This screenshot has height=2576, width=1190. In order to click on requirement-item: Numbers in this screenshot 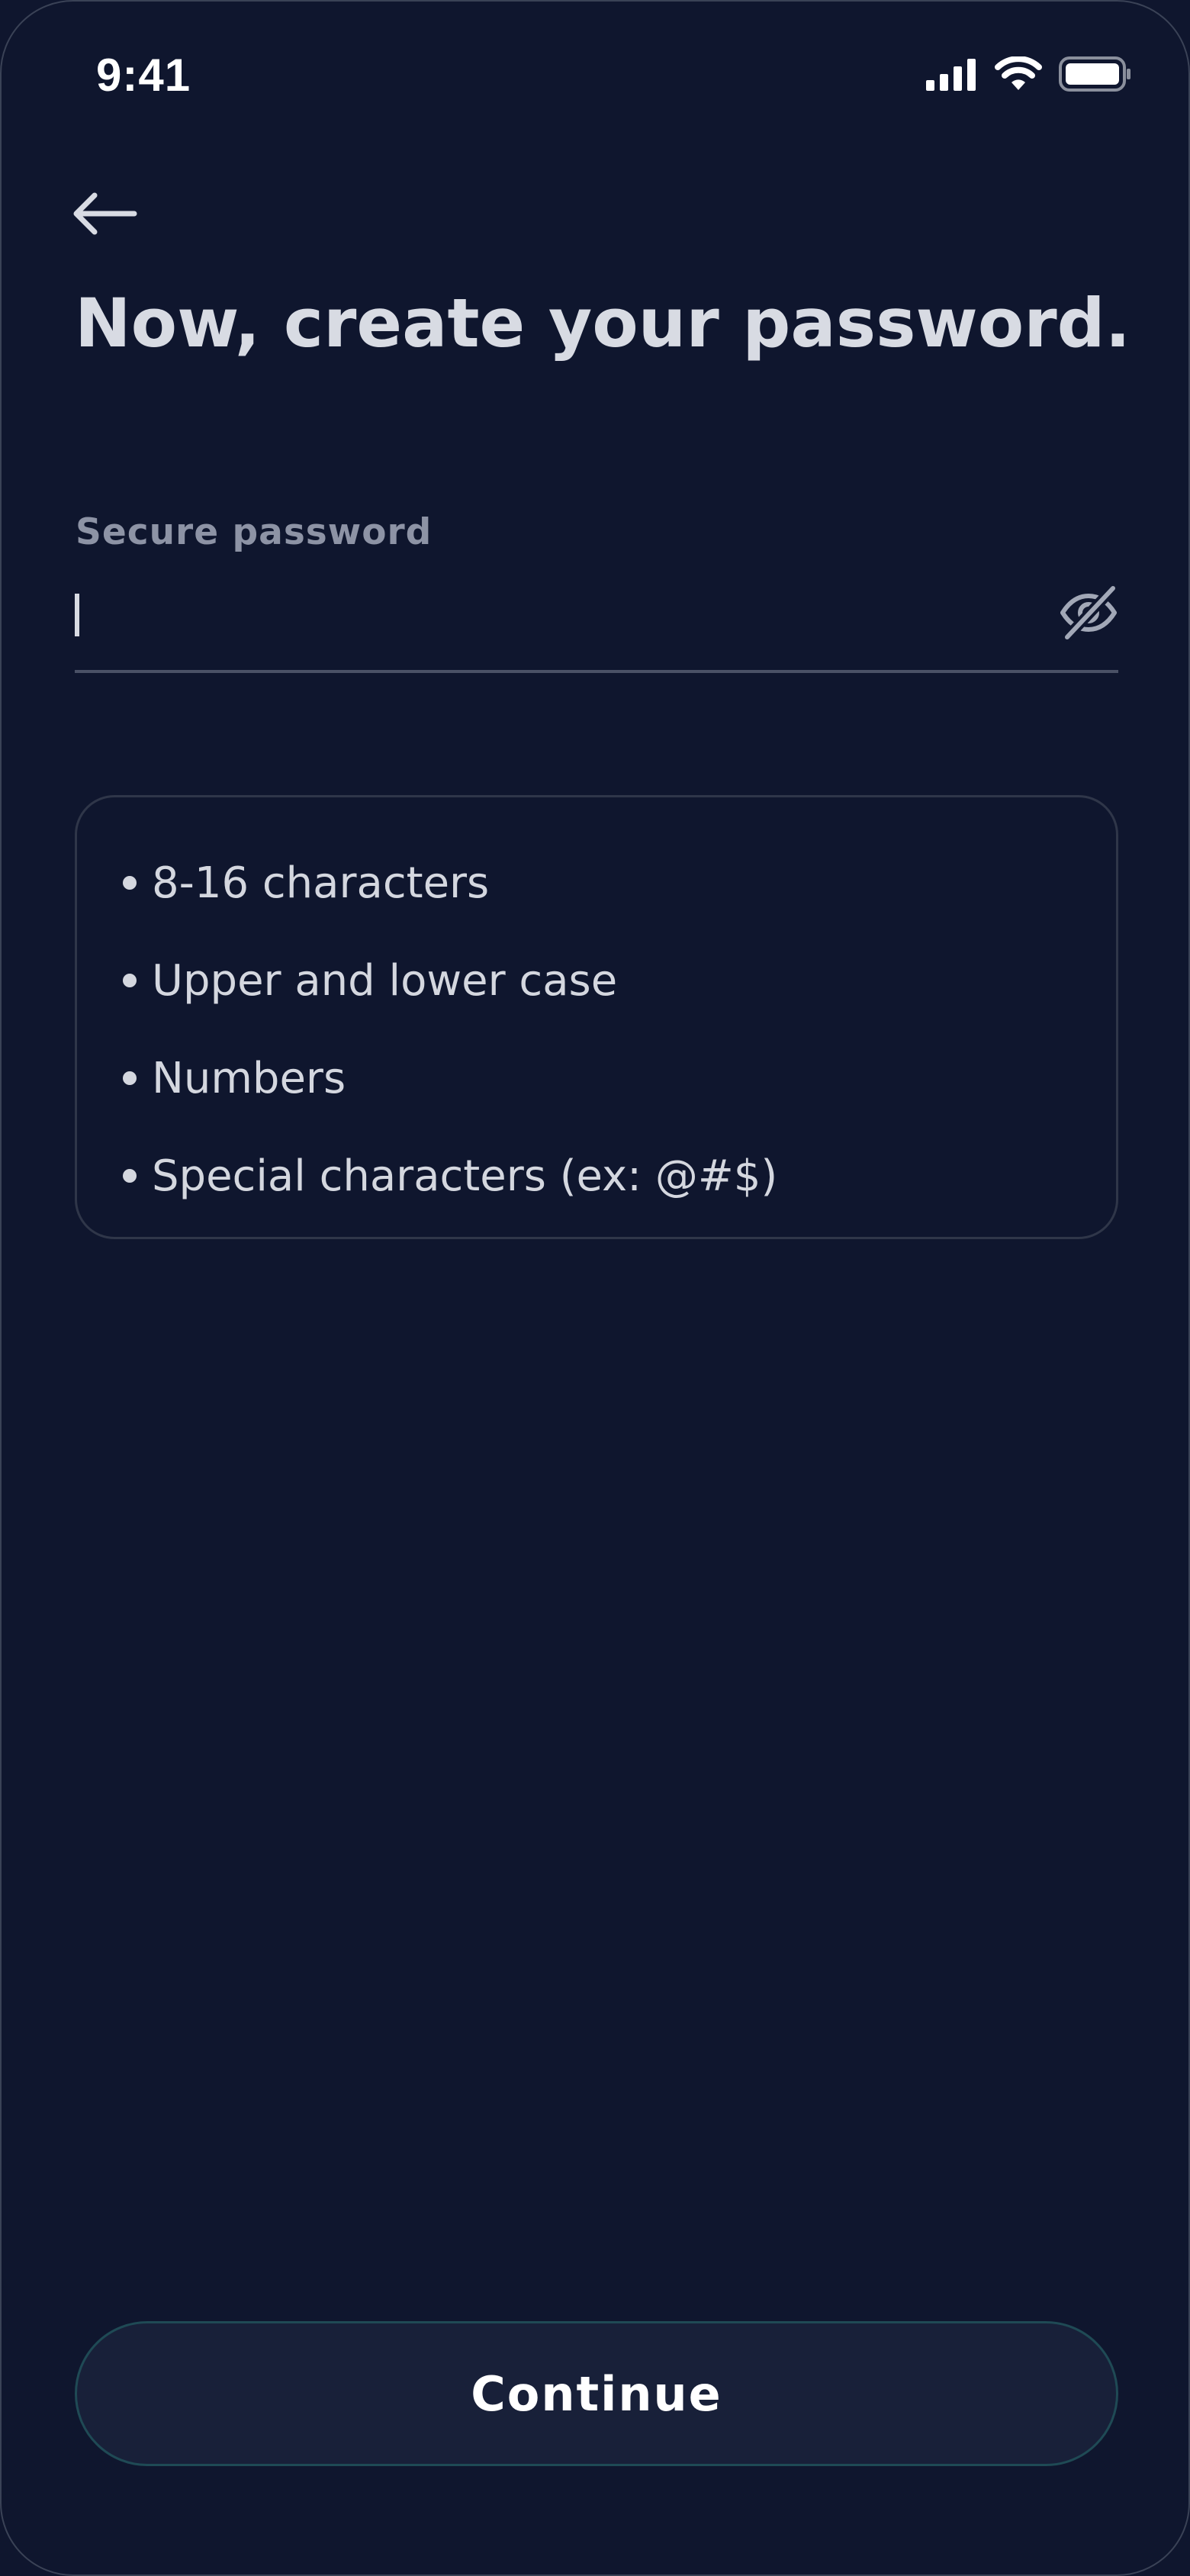, I will do `click(619, 1078)`.